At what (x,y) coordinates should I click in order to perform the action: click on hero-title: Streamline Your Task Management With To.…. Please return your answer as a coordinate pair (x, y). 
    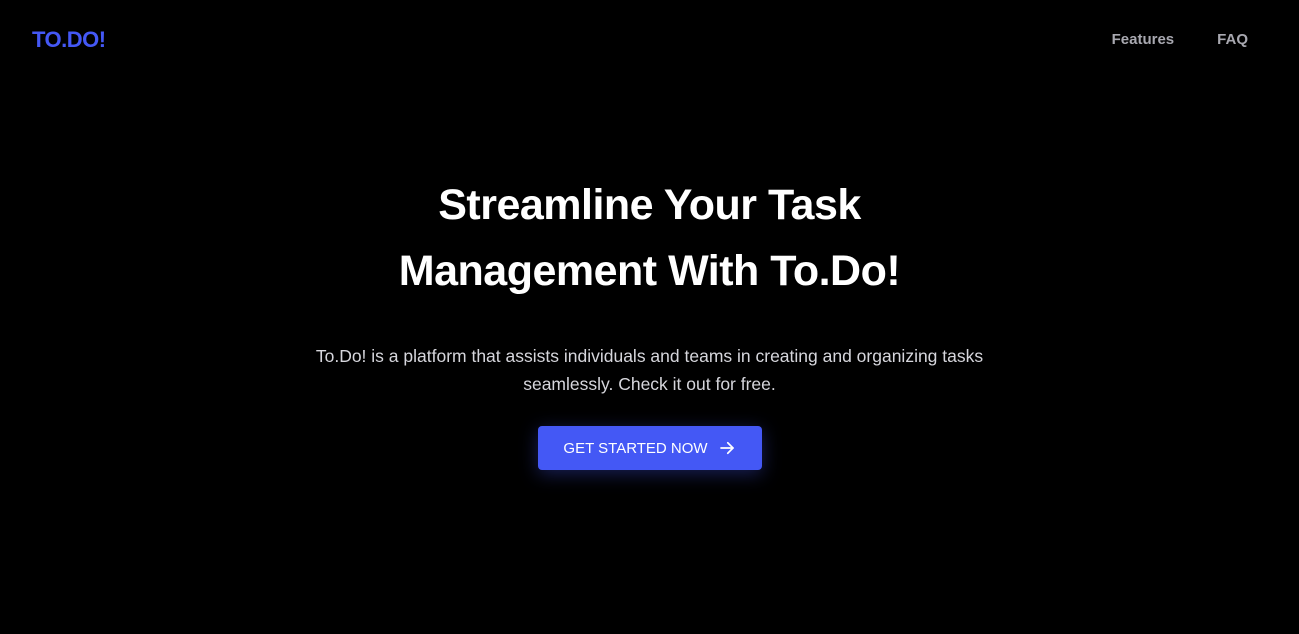
    Looking at the image, I should click on (650, 238).